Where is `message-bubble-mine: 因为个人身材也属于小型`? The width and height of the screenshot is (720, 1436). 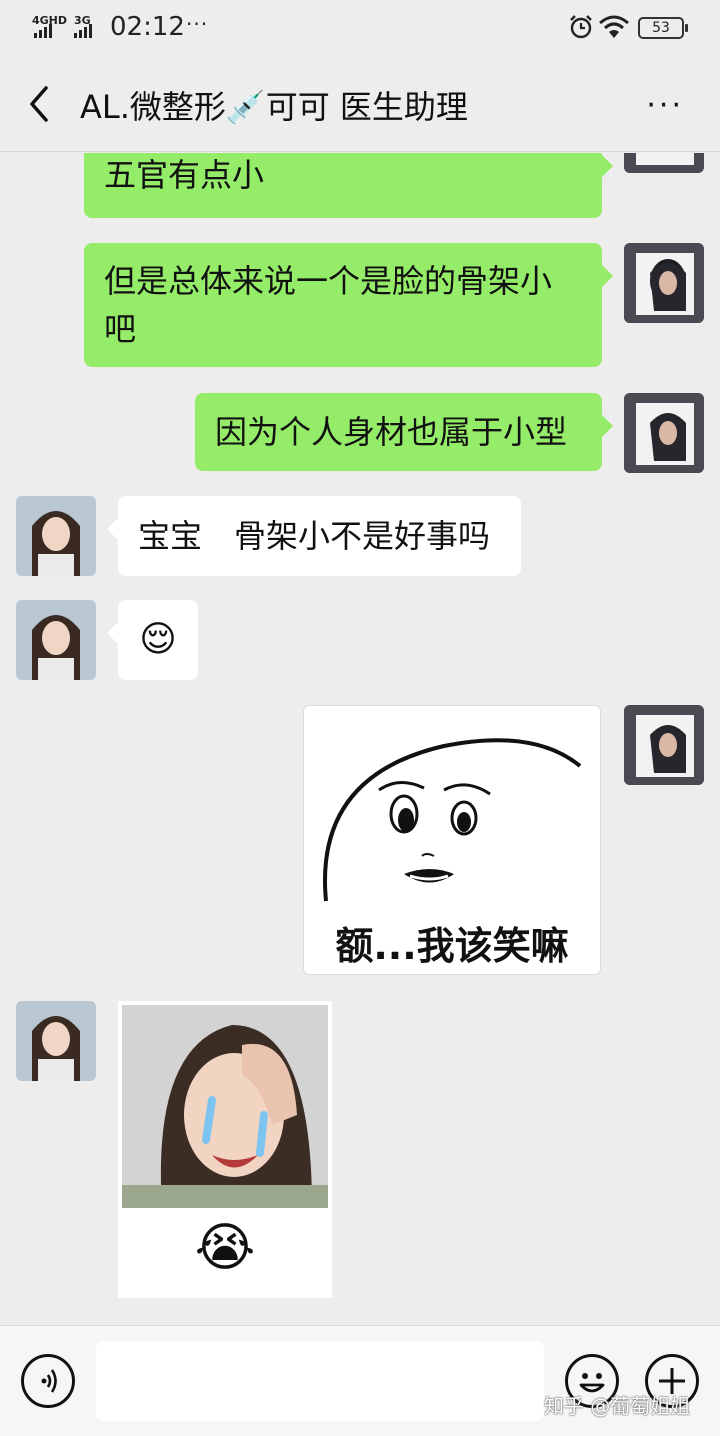 message-bubble-mine: 因为个人身材也属于小型 is located at coordinates (404, 432).